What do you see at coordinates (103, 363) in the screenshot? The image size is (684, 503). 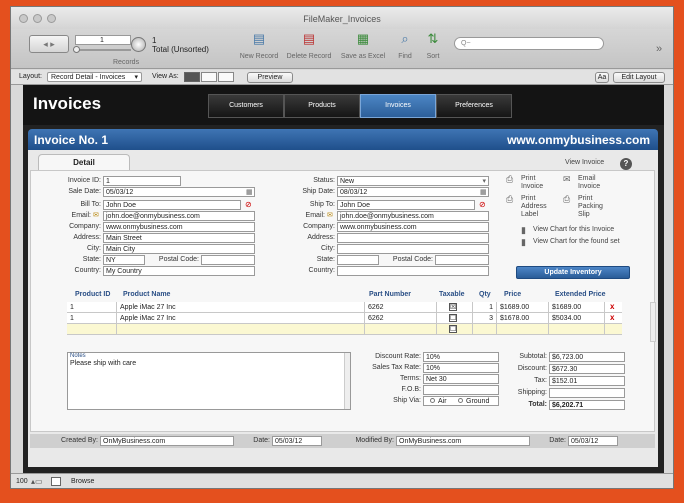 I see `notes-text: Please ship with care` at bounding box center [103, 363].